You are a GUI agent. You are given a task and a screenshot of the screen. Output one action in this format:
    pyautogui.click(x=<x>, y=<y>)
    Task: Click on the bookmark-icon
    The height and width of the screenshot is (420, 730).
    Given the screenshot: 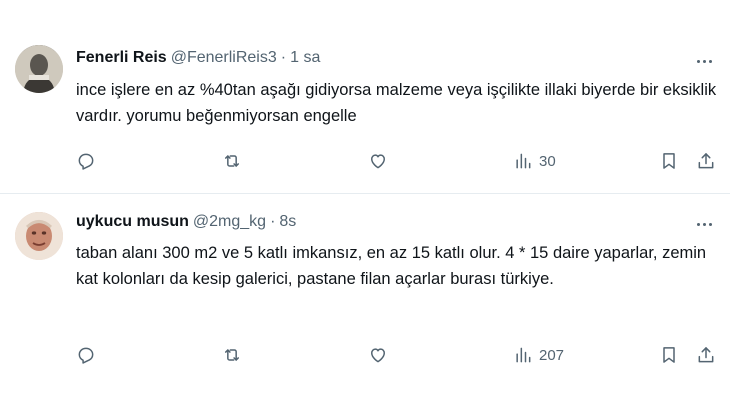 What is the action you would take?
    pyautogui.click(x=669, y=355)
    